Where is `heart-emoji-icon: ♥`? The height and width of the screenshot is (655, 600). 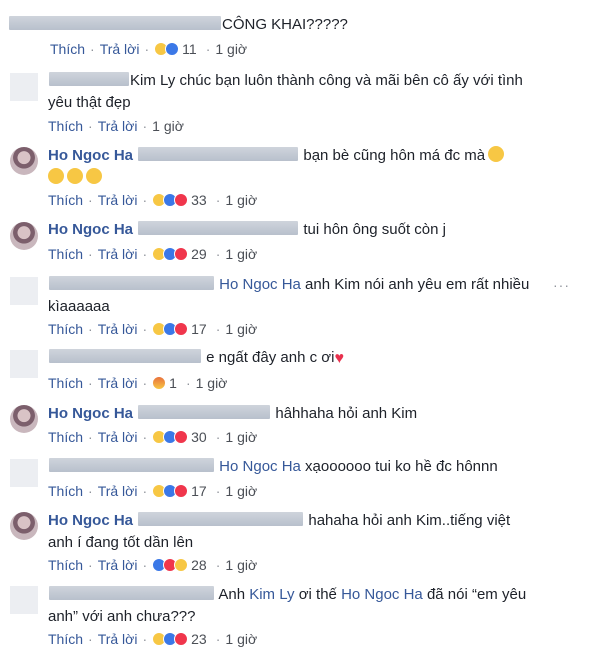 heart-emoji-icon: ♥ is located at coordinates (339, 358).